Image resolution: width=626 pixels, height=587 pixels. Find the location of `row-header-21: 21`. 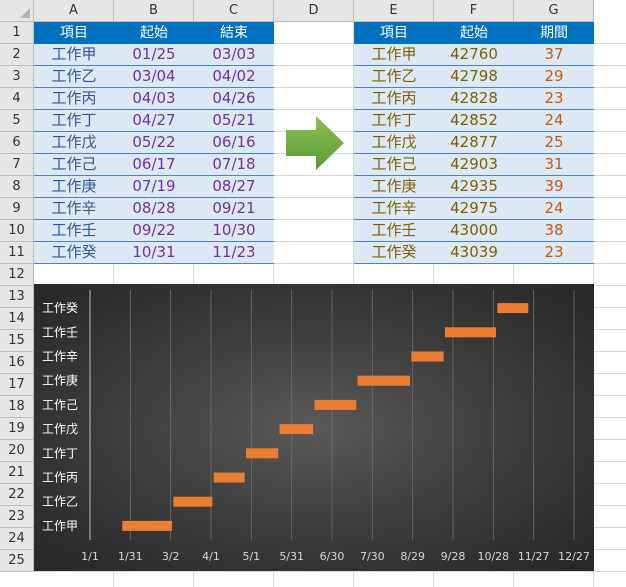

row-header-21: 21 is located at coordinates (17, 473).